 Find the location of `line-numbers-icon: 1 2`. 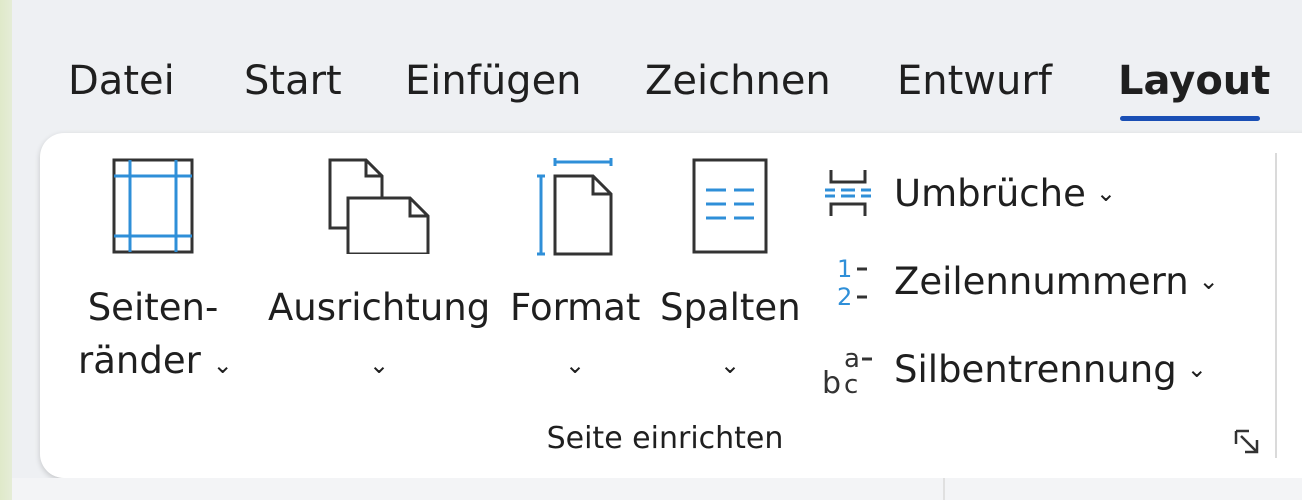

line-numbers-icon: 1 2 is located at coordinates (848, 281).